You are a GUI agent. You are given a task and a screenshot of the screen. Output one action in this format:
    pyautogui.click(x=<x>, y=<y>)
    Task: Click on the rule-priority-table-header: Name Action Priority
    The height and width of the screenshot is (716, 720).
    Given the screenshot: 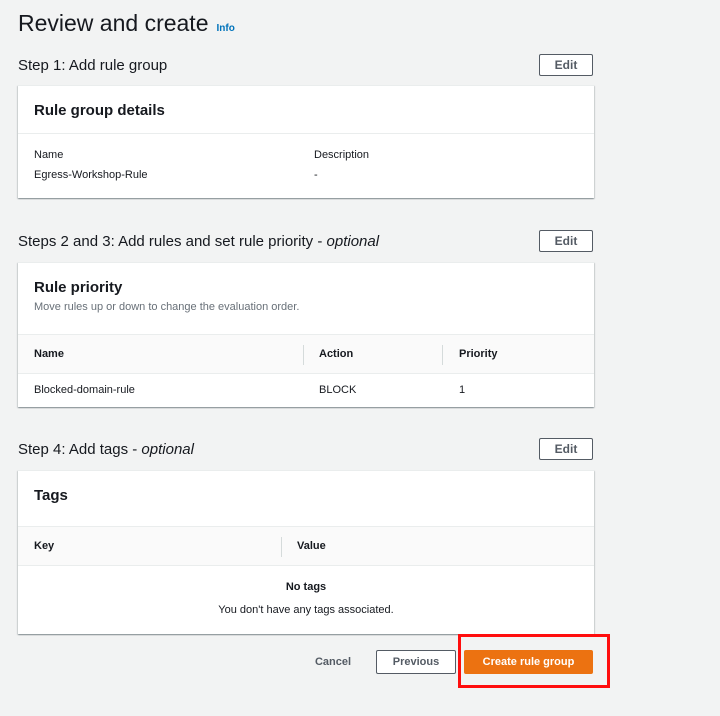 What is the action you would take?
    pyautogui.click(x=306, y=354)
    